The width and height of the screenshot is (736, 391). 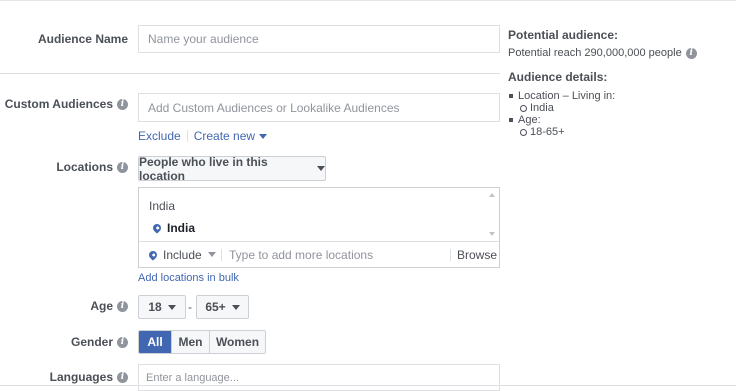 What do you see at coordinates (561, 132) in the screenshot?
I see `details-age-value: 18-65+` at bounding box center [561, 132].